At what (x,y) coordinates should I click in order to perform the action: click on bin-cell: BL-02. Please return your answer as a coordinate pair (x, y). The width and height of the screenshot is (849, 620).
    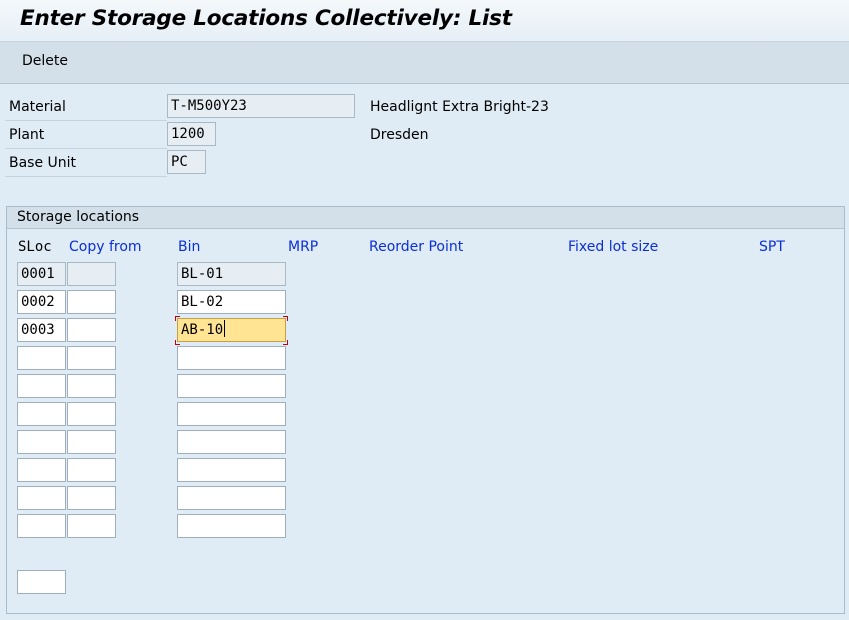
    Looking at the image, I should click on (231, 302).